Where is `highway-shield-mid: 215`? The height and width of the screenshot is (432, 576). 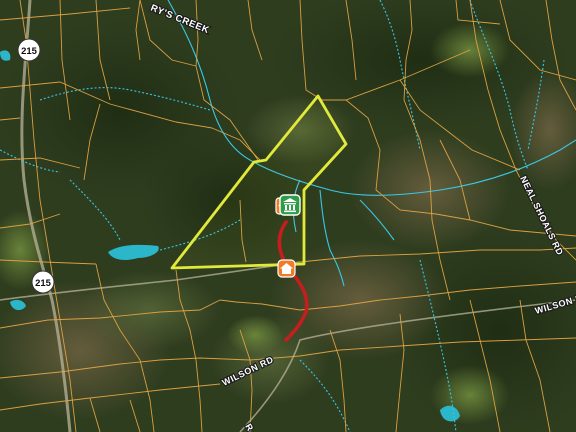 highway-shield-mid: 215 is located at coordinates (43, 282).